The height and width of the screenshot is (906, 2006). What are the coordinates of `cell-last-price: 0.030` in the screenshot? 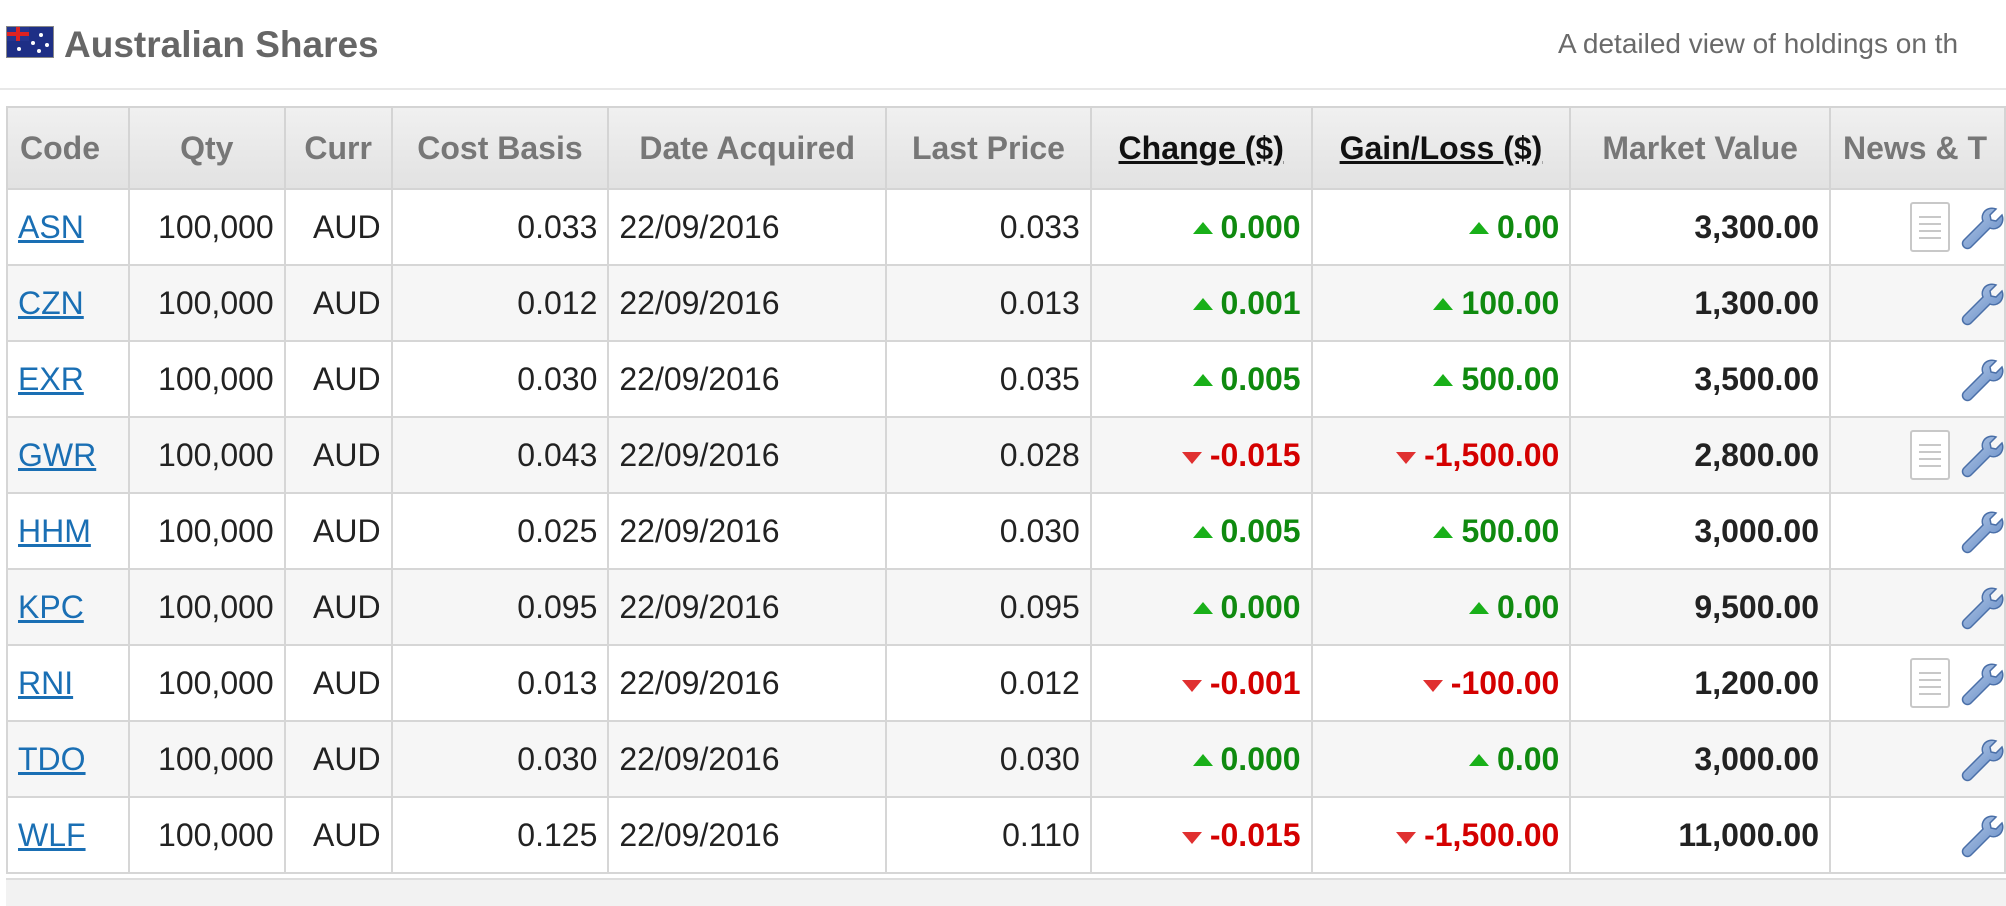 It's located at (988, 531).